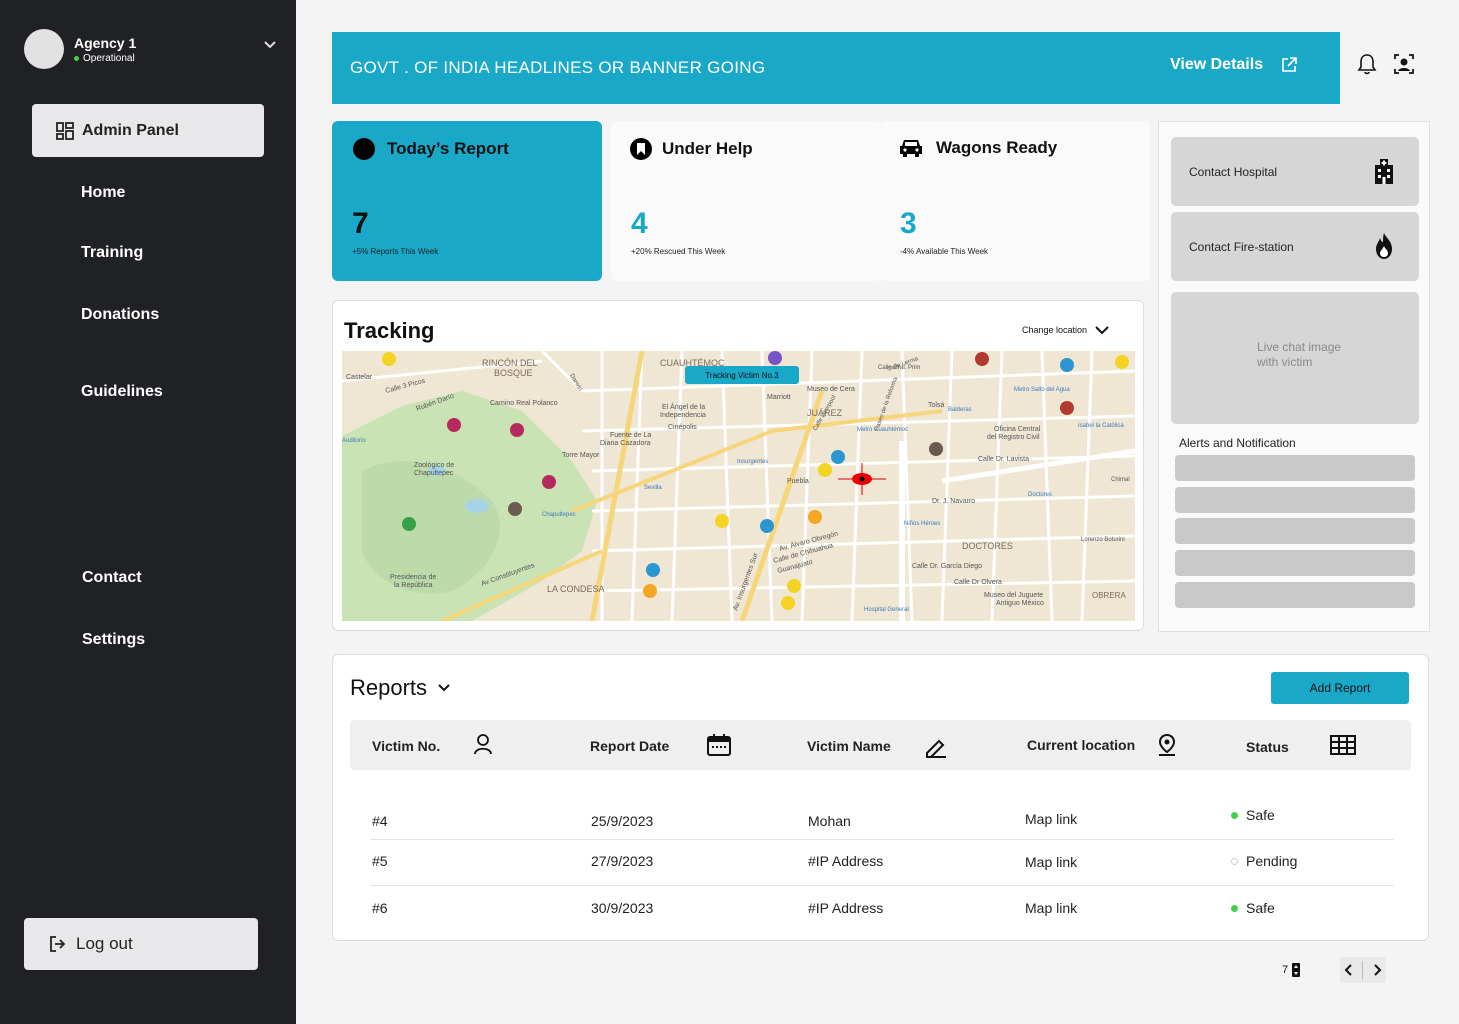 Image resolution: width=1459 pixels, height=1024 pixels. What do you see at coordinates (953, 501) in the screenshot?
I see `map-label: Dr. J. Navarro` at bounding box center [953, 501].